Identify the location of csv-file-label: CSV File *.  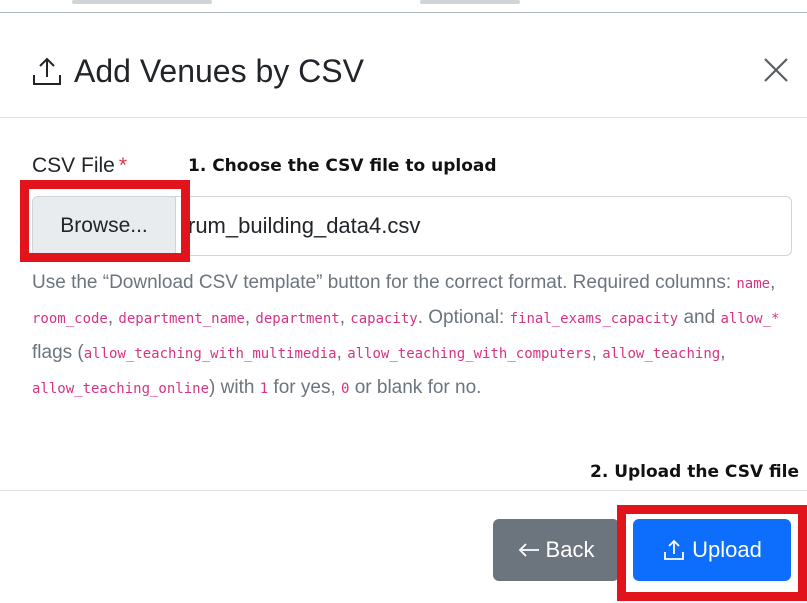
(79, 166).